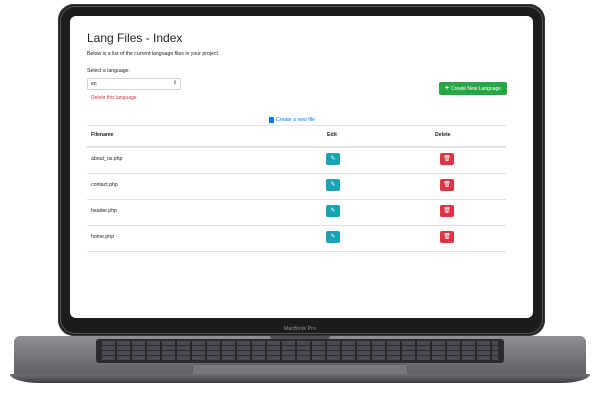 Image resolution: width=600 pixels, height=400 pixels. I want to click on filename-cell: contact.php, so click(104, 185).